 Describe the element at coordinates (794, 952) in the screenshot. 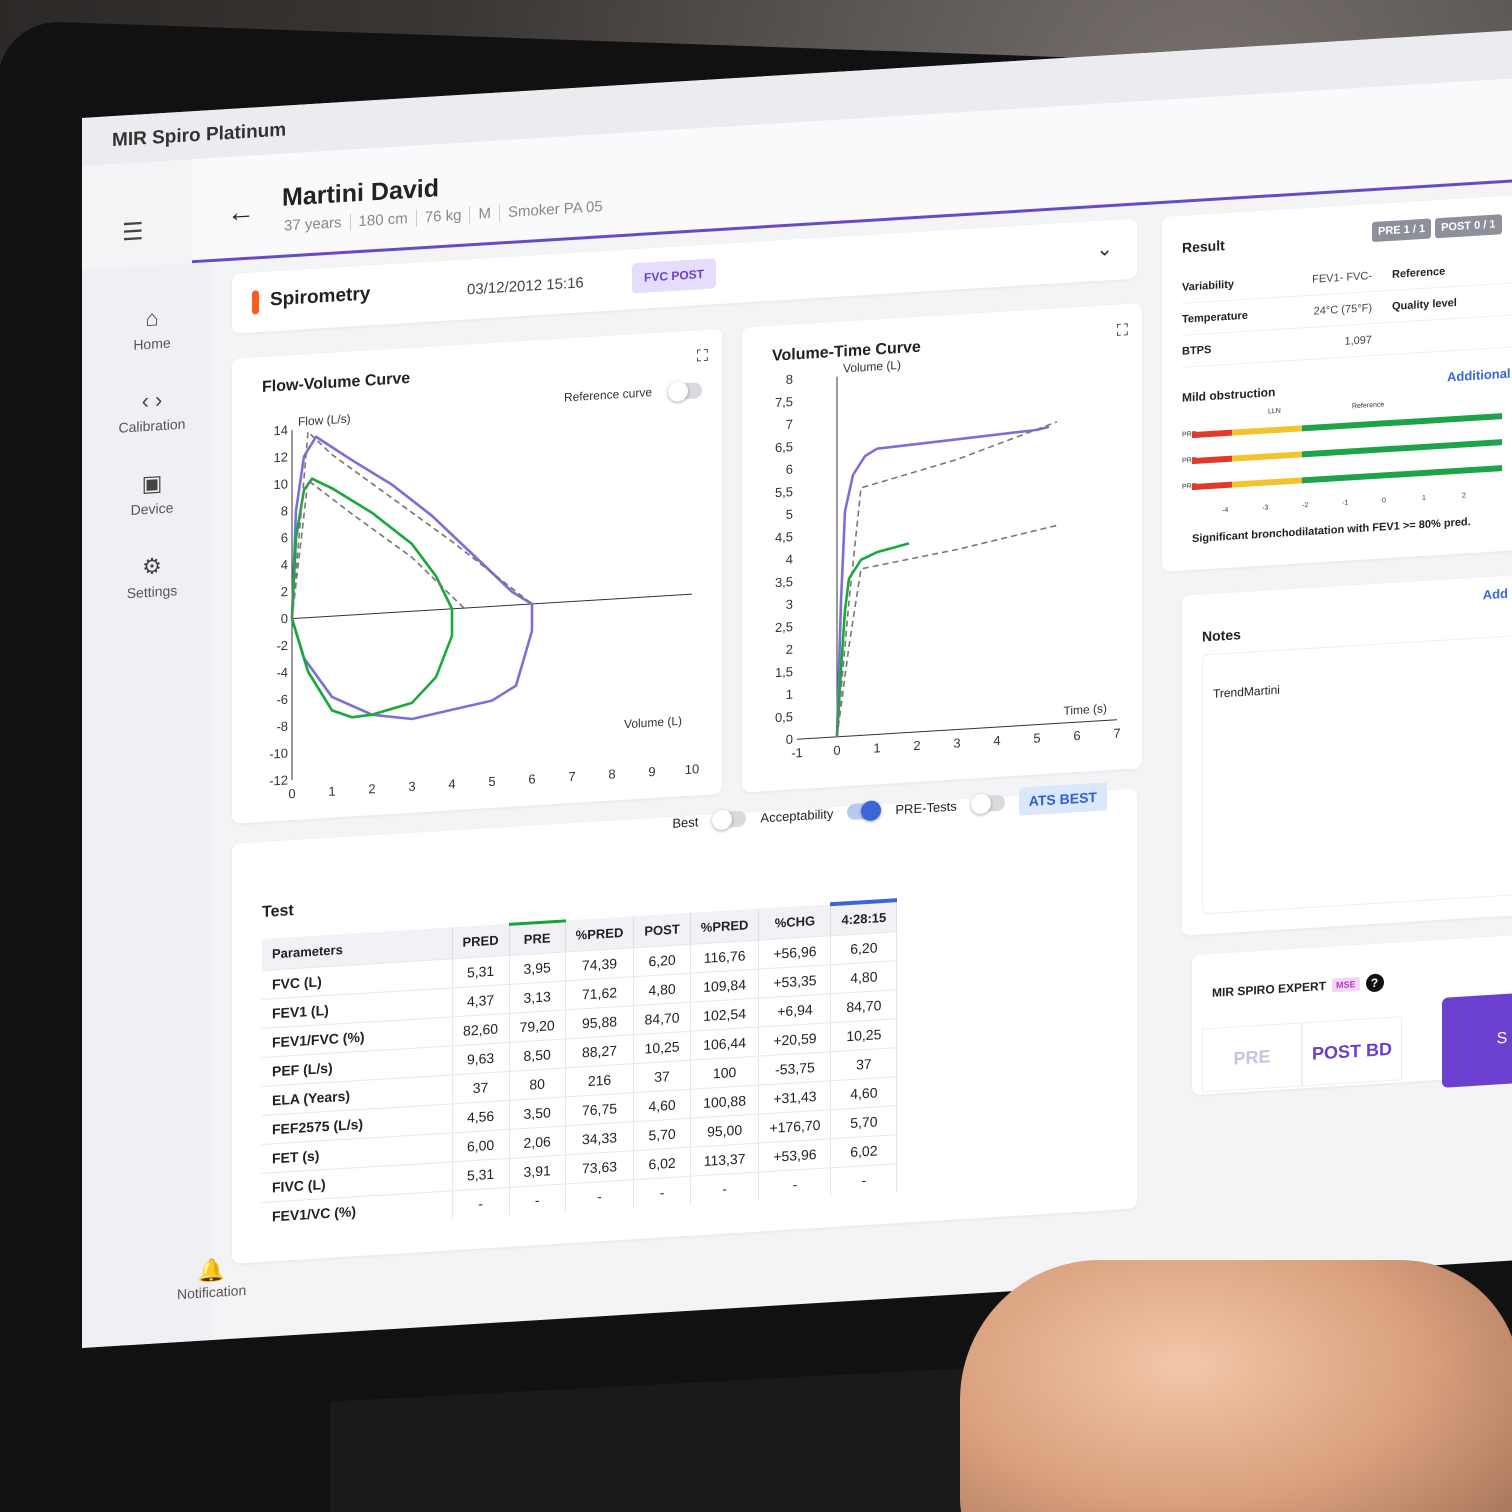

I see `parameter-value: +56,96` at that location.